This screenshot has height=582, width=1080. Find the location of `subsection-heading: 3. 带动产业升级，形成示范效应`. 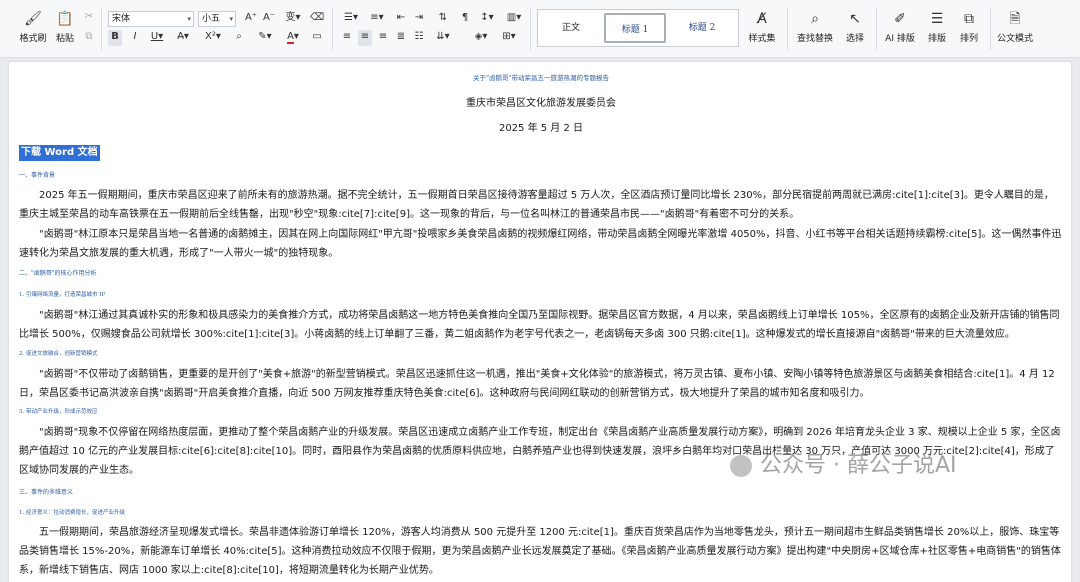

subsection-heading: 3. 带动产业升级，形成示范效应 is located at coordinates (58, 412).